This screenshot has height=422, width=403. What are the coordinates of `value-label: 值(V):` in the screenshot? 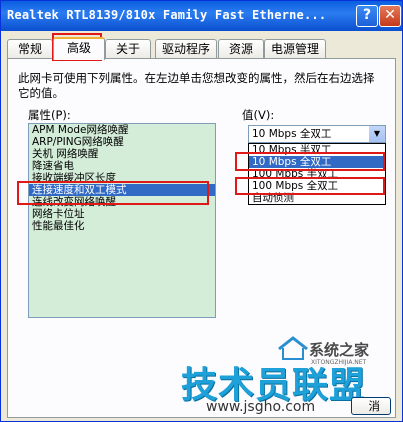 It's located at (258, 115).